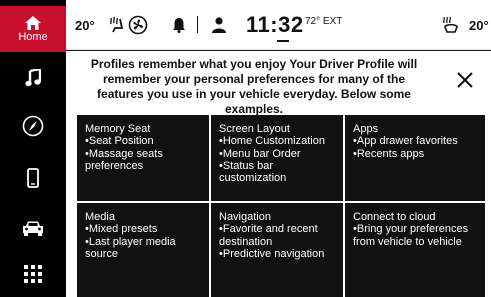 Image resolution: width=491 pixels, height=297 pixels. Describe the element at coordinates (451, 25) in the screenshot. I see `heated-steering-wheel-icon` at that location.